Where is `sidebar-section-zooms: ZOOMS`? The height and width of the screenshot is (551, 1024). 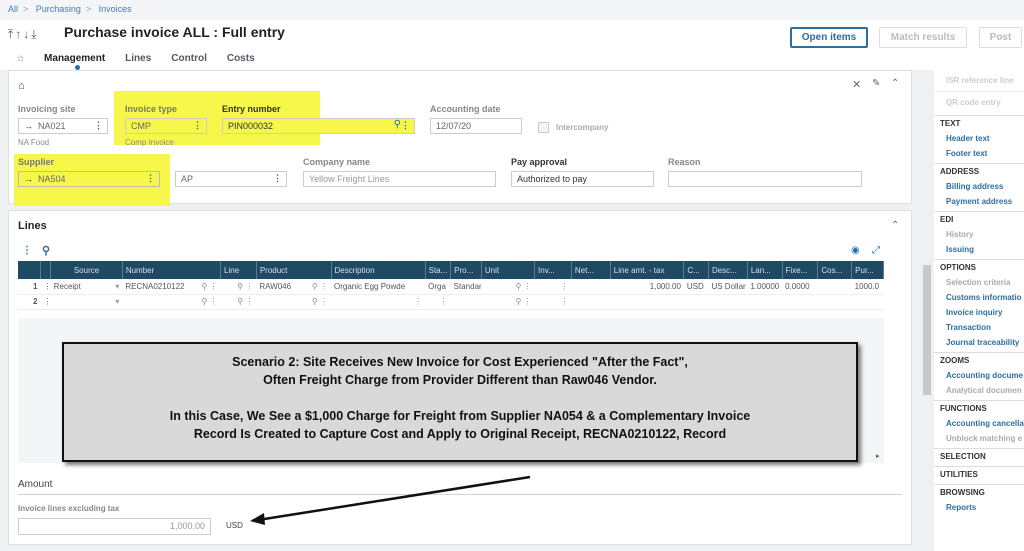
sidebar-section-zooms: ZOOMS is located at coordinates (979, 360).